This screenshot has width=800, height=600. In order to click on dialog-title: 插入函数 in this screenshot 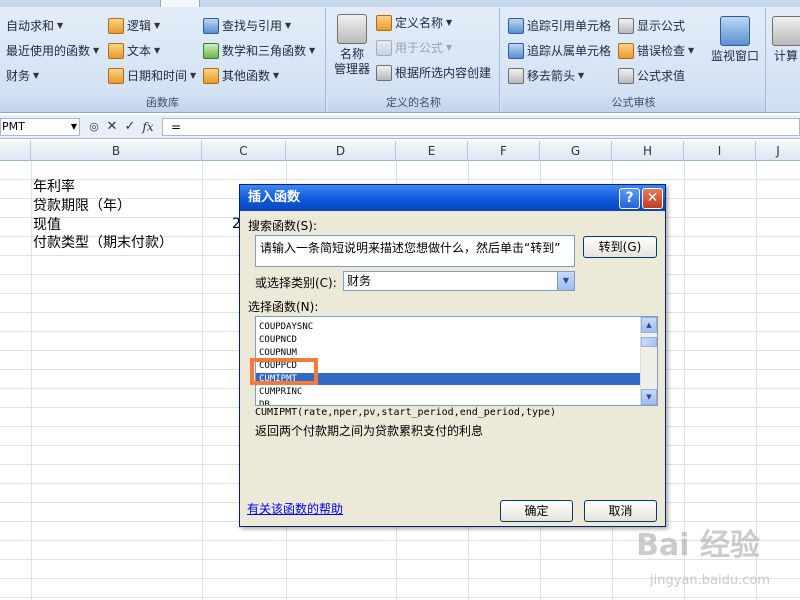, I will do `click(274, 197)`.